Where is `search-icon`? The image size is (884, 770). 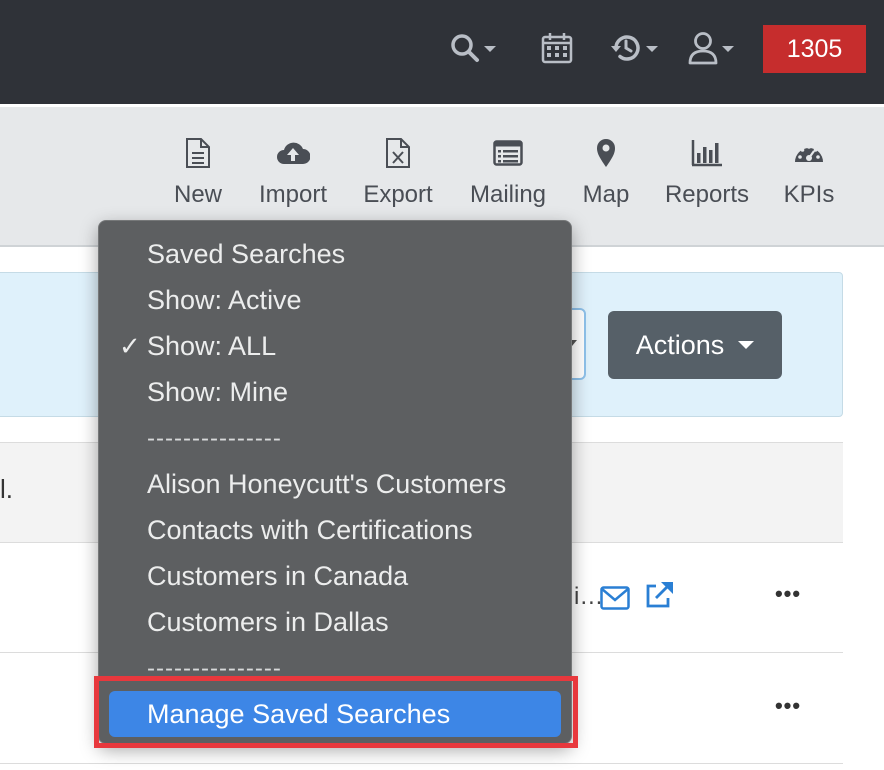
search-icon is located at coordinates (465, 48).